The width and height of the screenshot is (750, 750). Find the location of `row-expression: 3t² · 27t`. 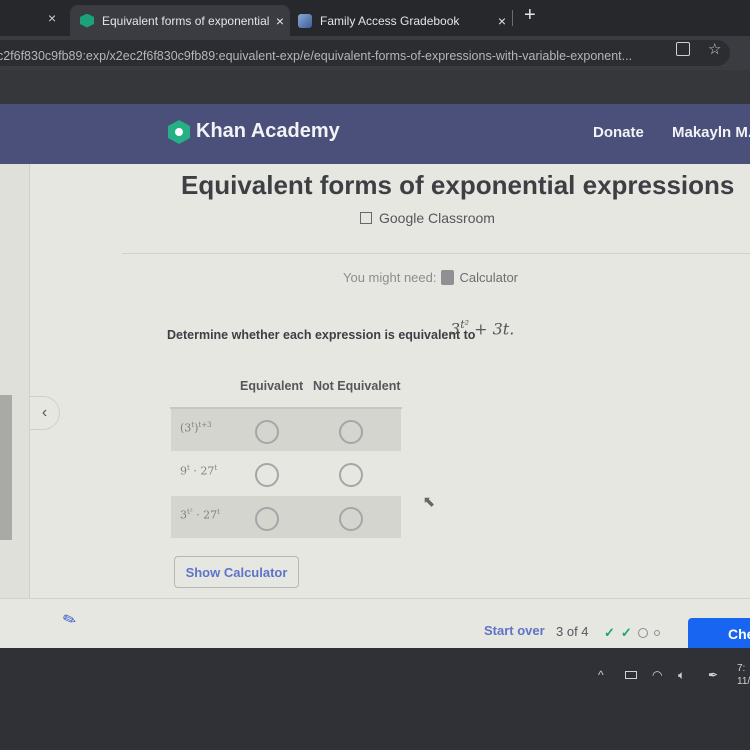

row-expression: 3t² · 27t is located at coordinates (200, 515).